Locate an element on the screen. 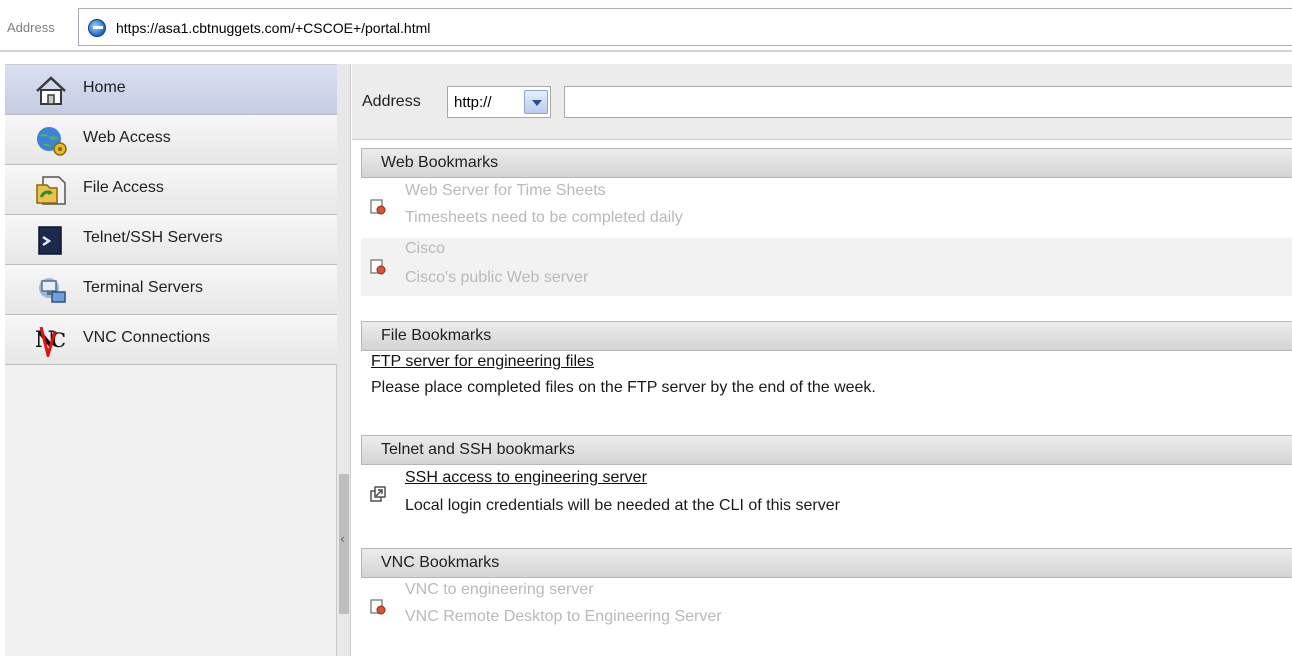  sidebar-item-label: Telnet/SSH Servers is located at coordinates (153, 237).